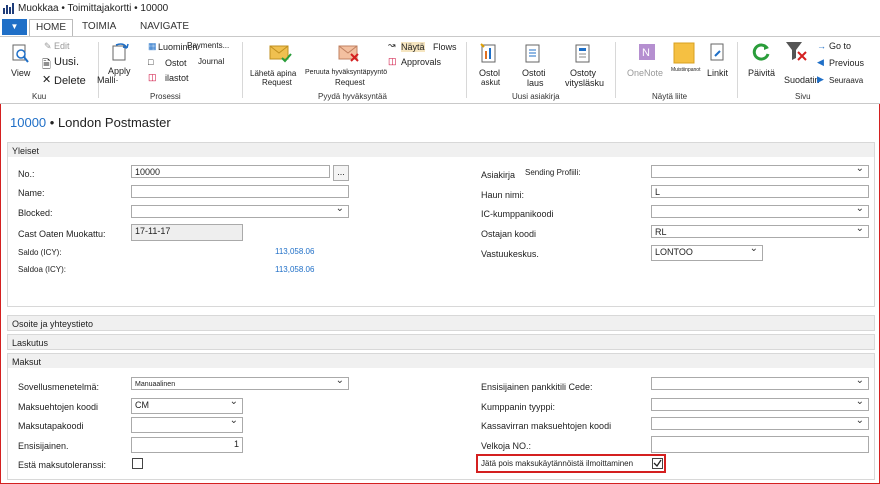 The width and height of the screenshot is (880, 484). Describe the element at coordinates (657, 463) in the screenshot. I see `exclude-payment-checkbox` at that location.